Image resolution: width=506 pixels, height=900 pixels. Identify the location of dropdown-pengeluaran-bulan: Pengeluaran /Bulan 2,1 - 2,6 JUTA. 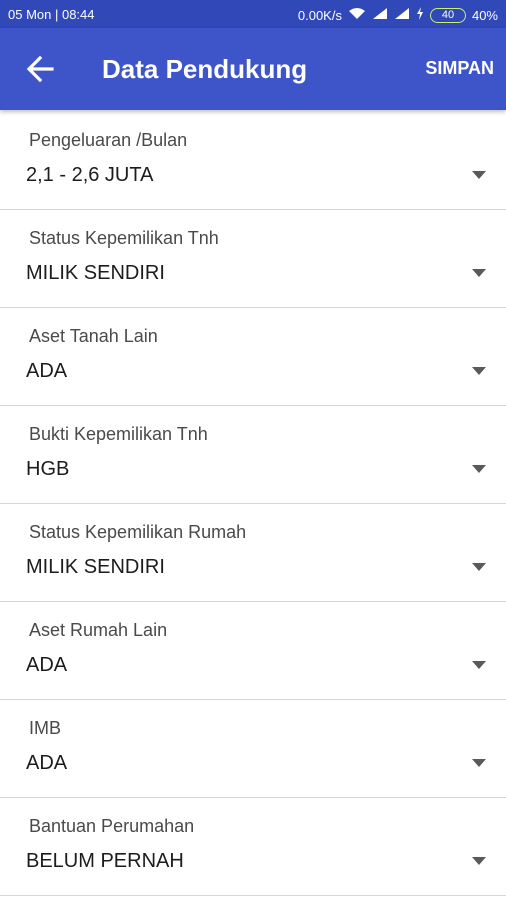
(253, 161).